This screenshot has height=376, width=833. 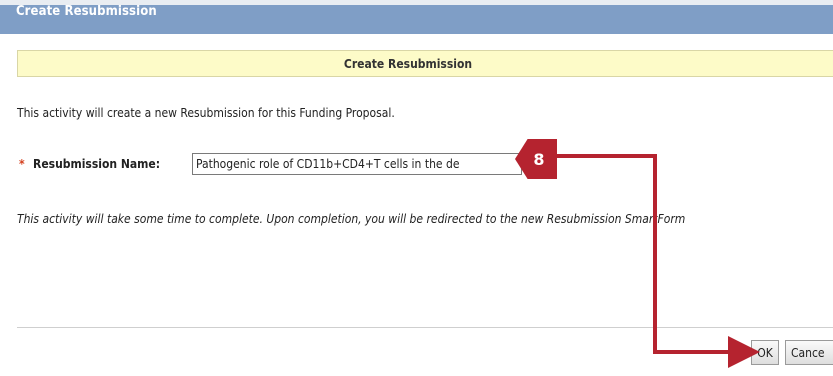 What do you see at coordinates (416, 17) in the screenshot?
I see `dialog-titlebar: Create Resubmission` at bounding box center [416, 17].